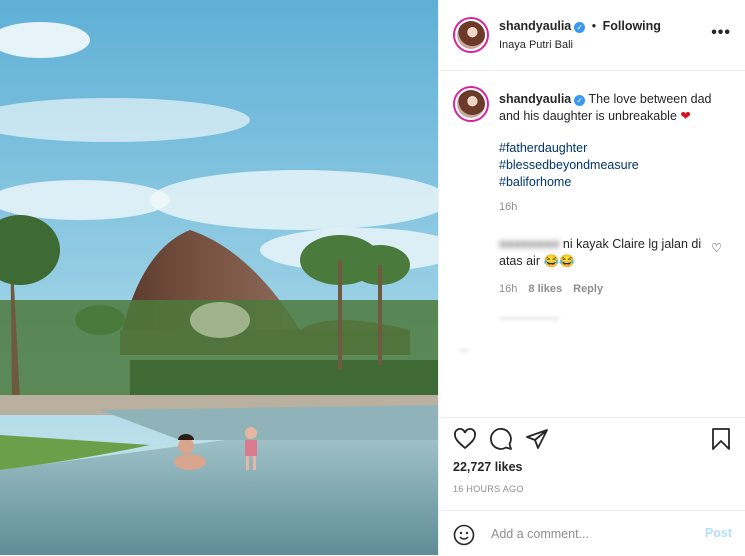  I want to click on comment-meta: 16h 8 likes Reply, so click(551, 289).